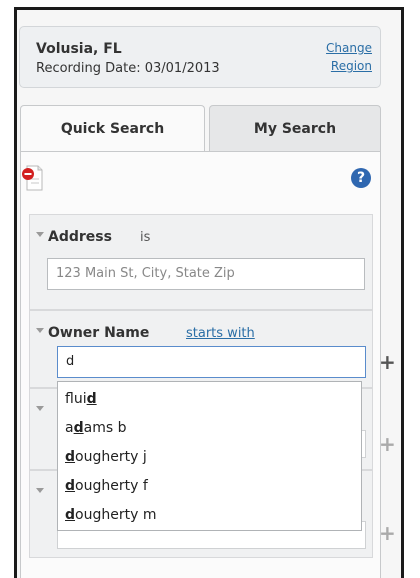  What do you see at coordinates (128, 68) in the screenshot?
I see `recording-date: Recording Date: 03/01/2013` at bounding box center [128, 68].